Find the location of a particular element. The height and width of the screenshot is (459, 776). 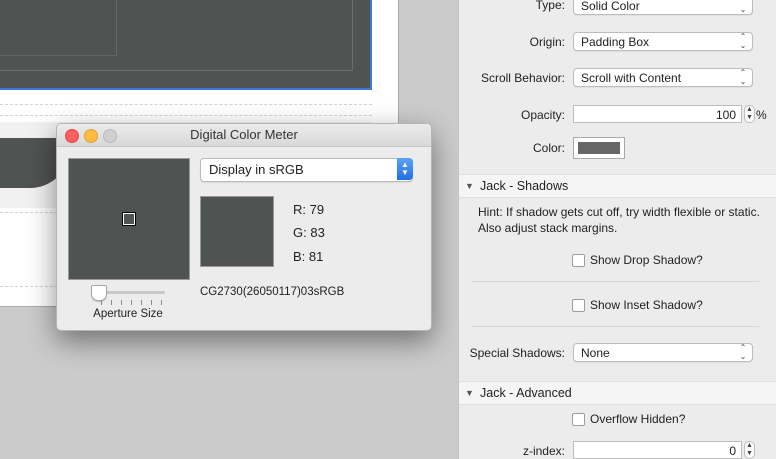

red-value: R: 79 is located at coordinates (309, 209).